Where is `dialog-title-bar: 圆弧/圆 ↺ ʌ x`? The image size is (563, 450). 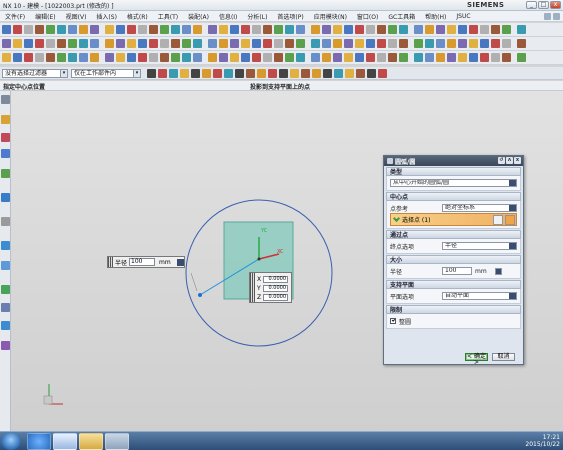 dialog-title-bar: 圆弧/圆 ↺ ʌ x is located at coordinates (453, 161).